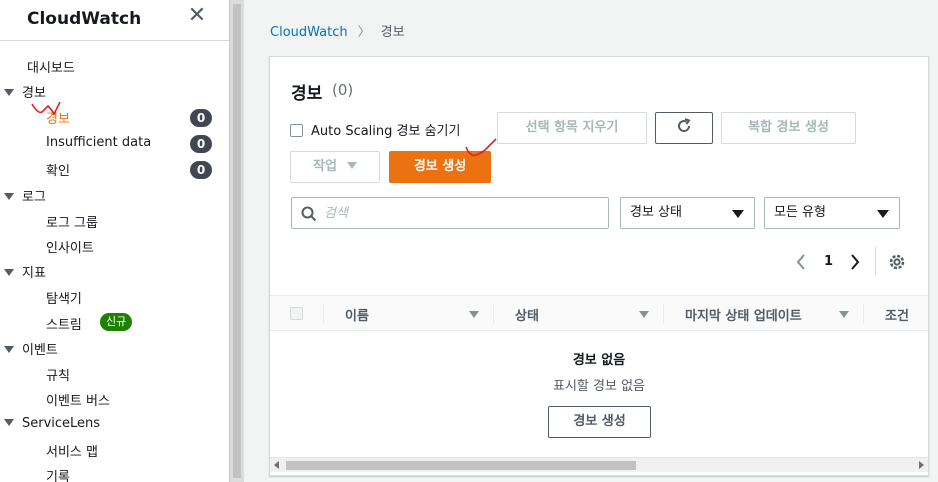 The width and height of the screenshot is (938, 482). Describe the element at coordinates (743, 314) in the screenshot. I see `column-header-last-update: 마지막 상태 업데이트` at that location.